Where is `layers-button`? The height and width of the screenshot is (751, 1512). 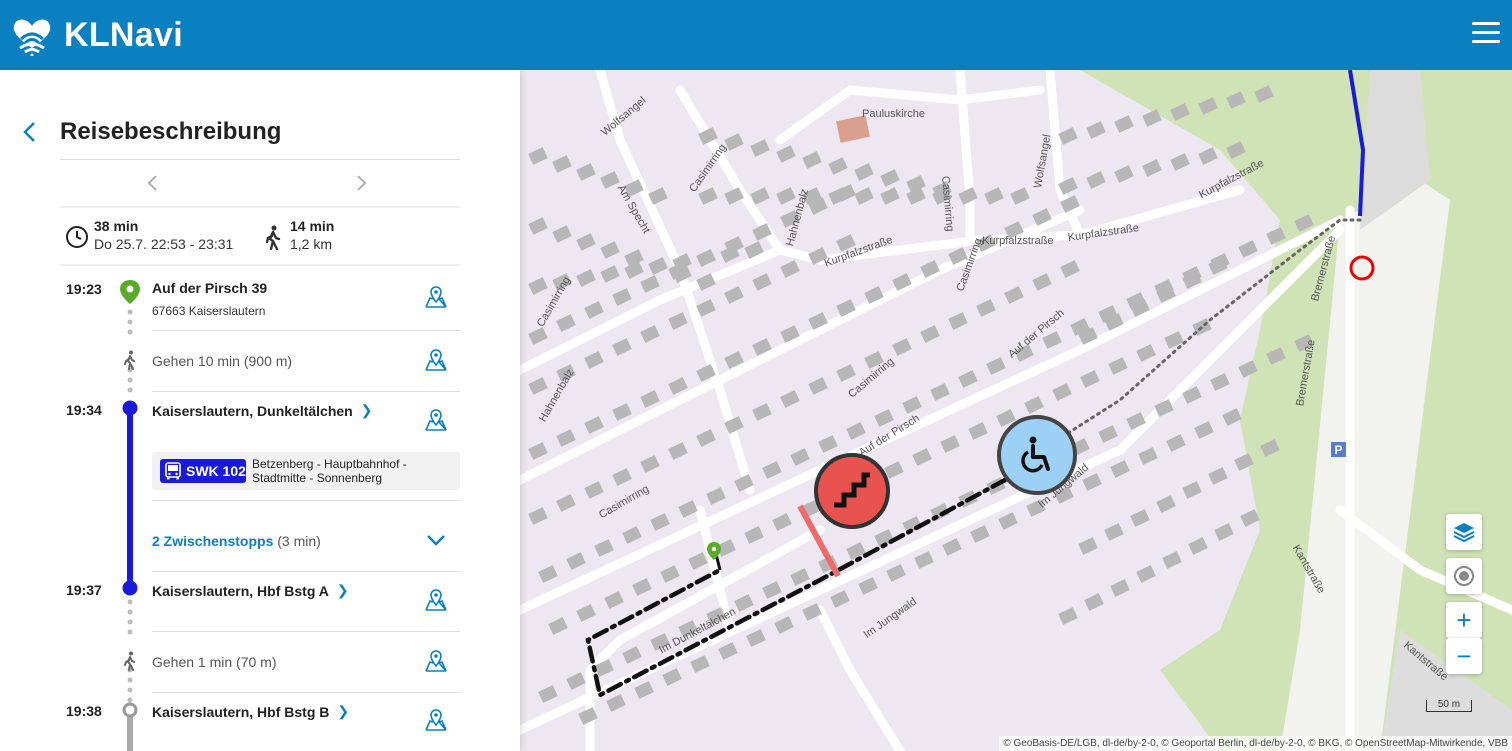
layers-button is located at coordinates (1464, 532).